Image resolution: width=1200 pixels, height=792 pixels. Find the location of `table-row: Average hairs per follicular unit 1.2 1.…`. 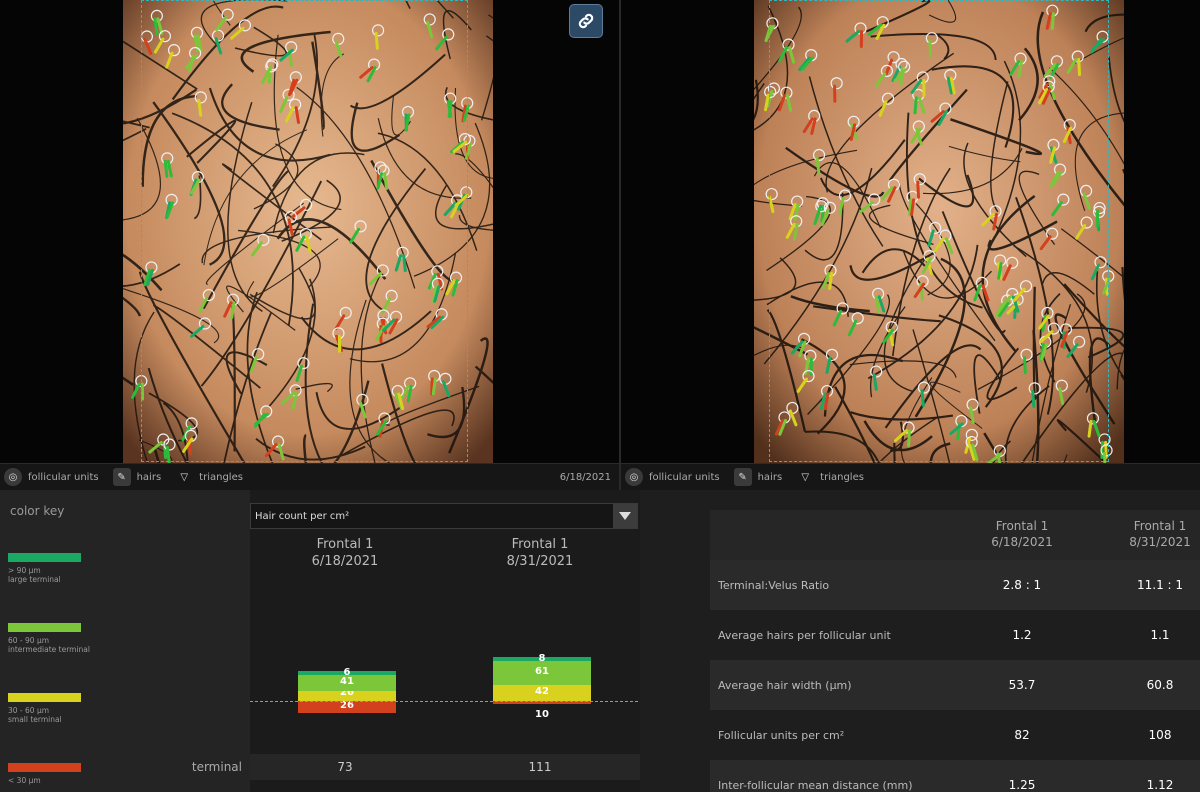

table-row: Average hairs per follicular unit 1.2 1.… is located at coordinates (955, 635).